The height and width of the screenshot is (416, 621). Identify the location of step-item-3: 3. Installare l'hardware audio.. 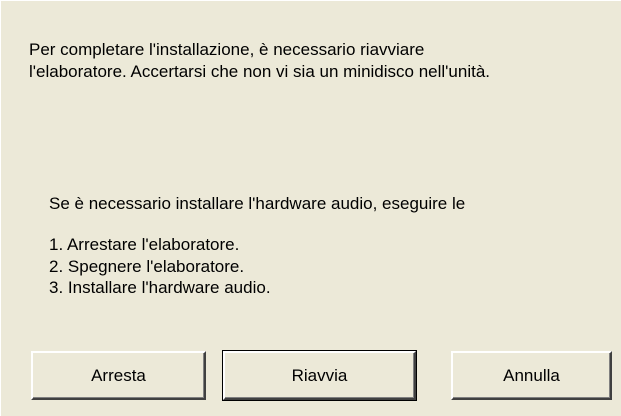
(160, 287).